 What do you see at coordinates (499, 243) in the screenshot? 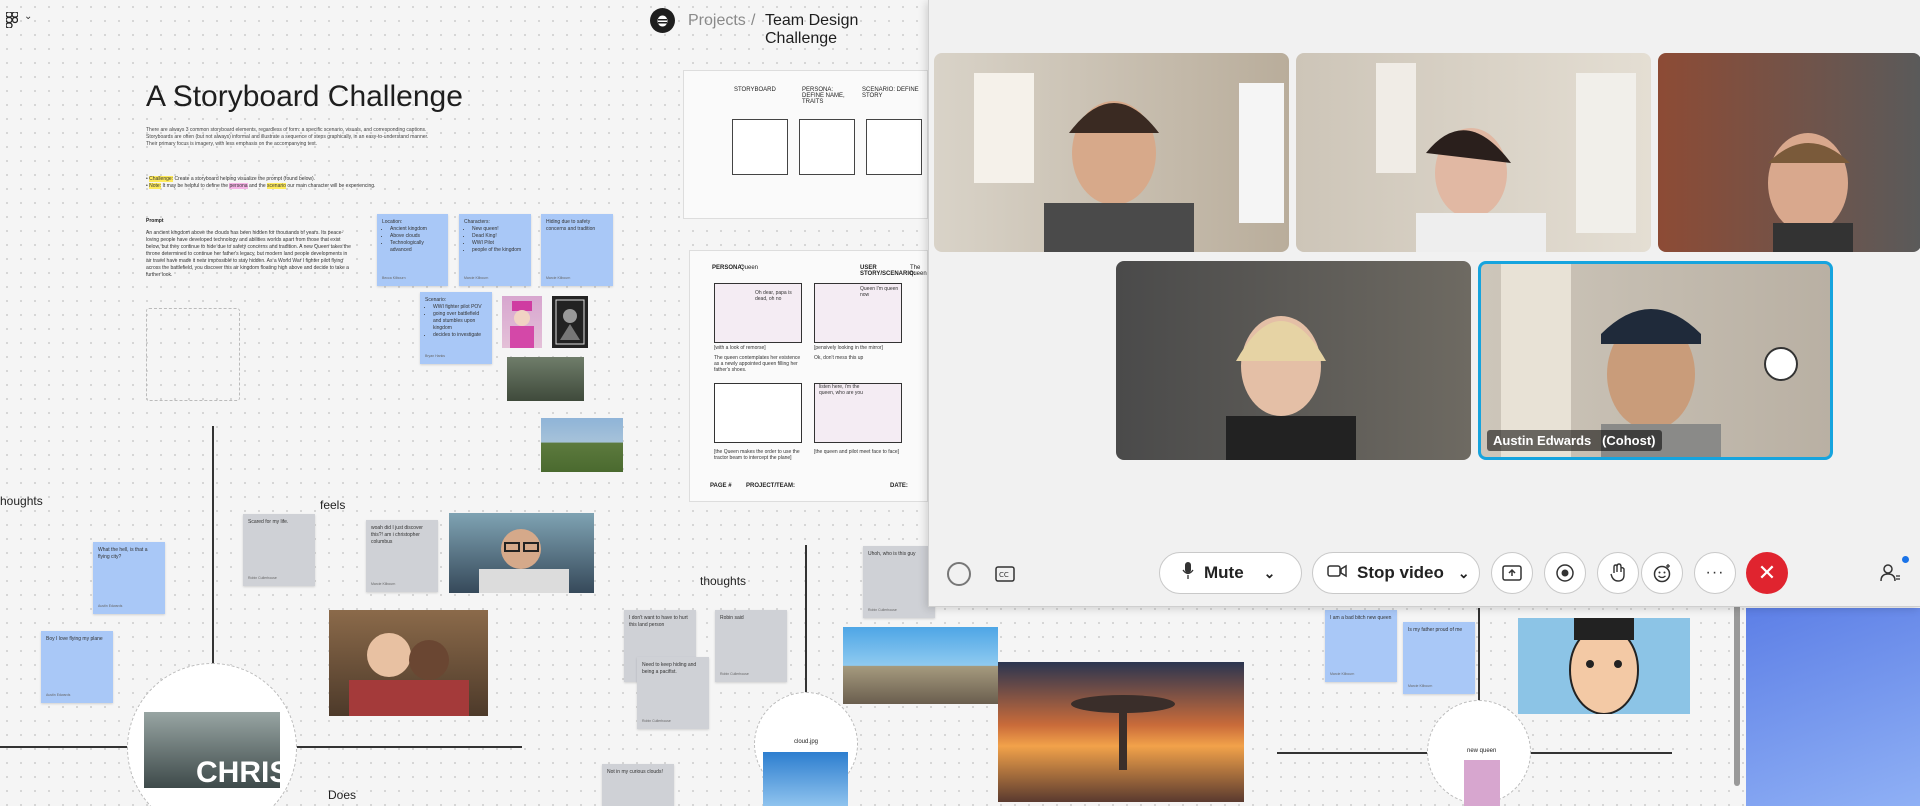
I see `sticky-item: WWI Pilot` at bounding box center [499, 243].